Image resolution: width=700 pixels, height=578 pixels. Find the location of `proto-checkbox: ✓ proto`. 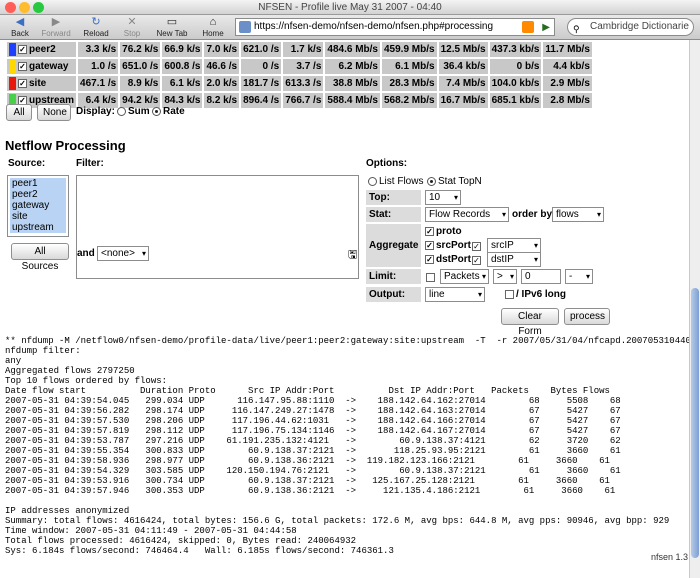

proto-checkbox: ✓ proto is located at coordinates (443, 231).